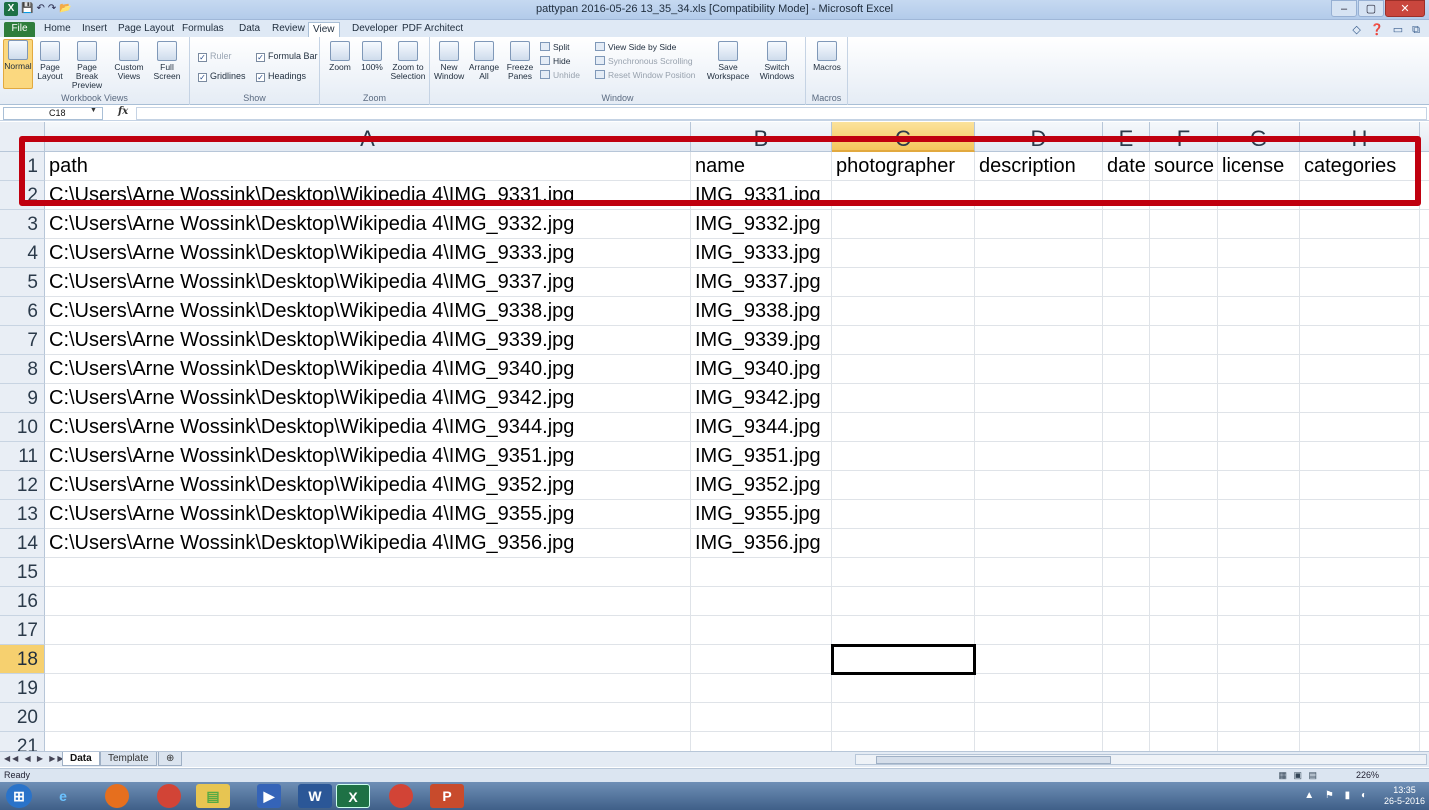  I want to click on cell-e3, so click(1126, 224).